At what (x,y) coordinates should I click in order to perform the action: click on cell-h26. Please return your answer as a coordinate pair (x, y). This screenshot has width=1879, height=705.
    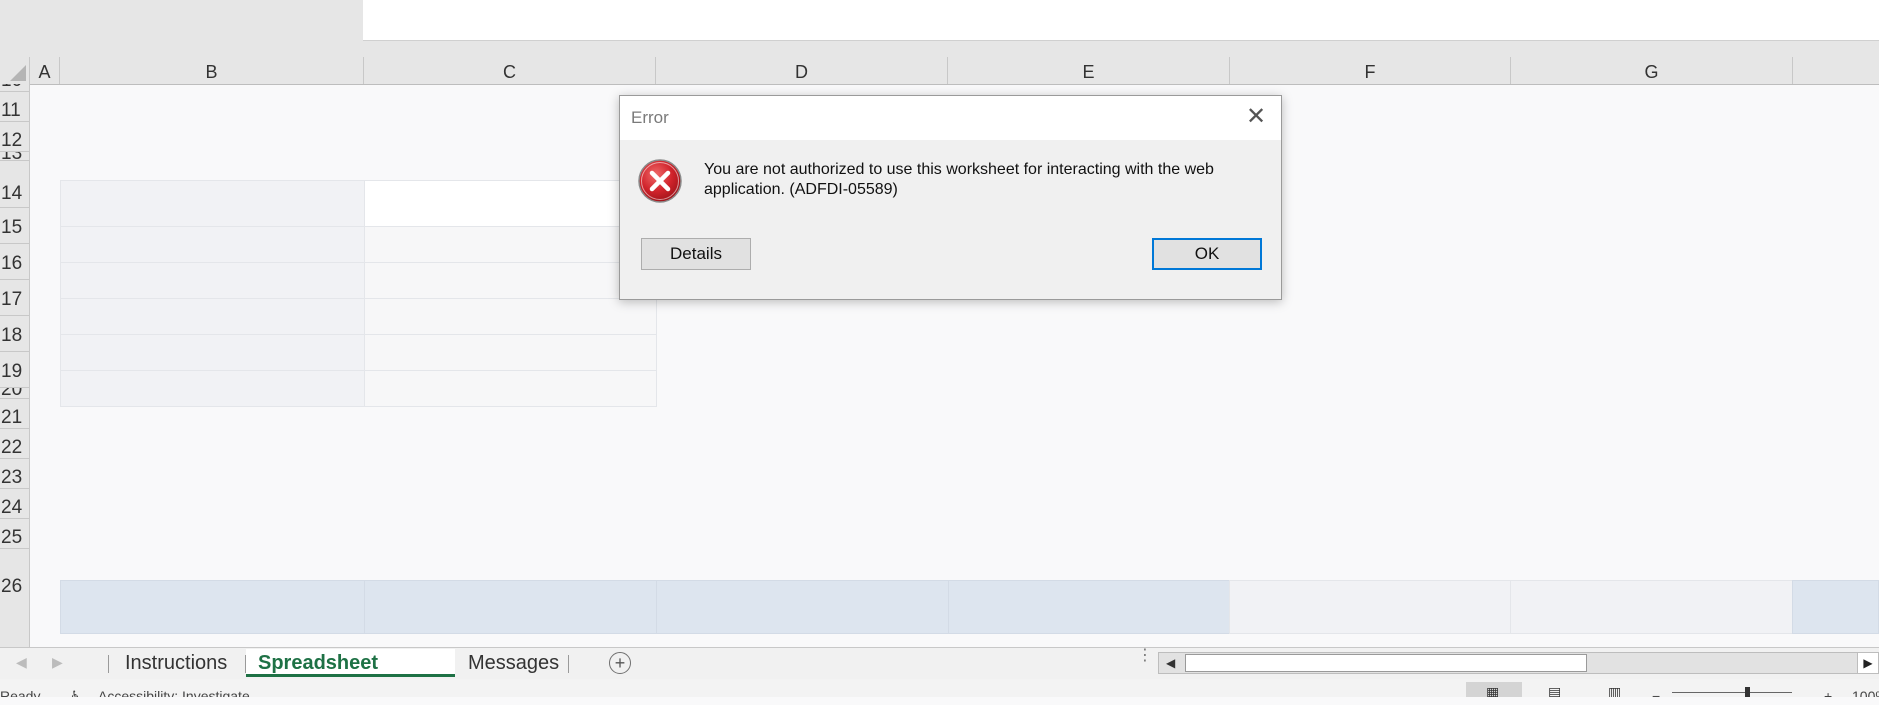
    Looking at the image, I should click on (1835, 607).